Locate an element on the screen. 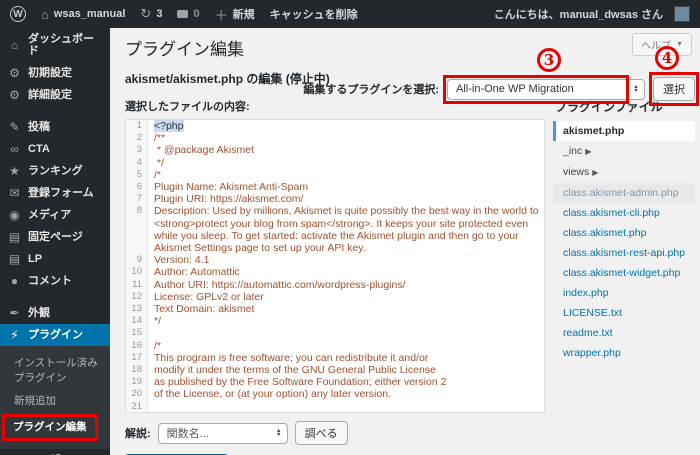 The image size is (700, 455). line-number: 21 is located at coordinates (137, 406).